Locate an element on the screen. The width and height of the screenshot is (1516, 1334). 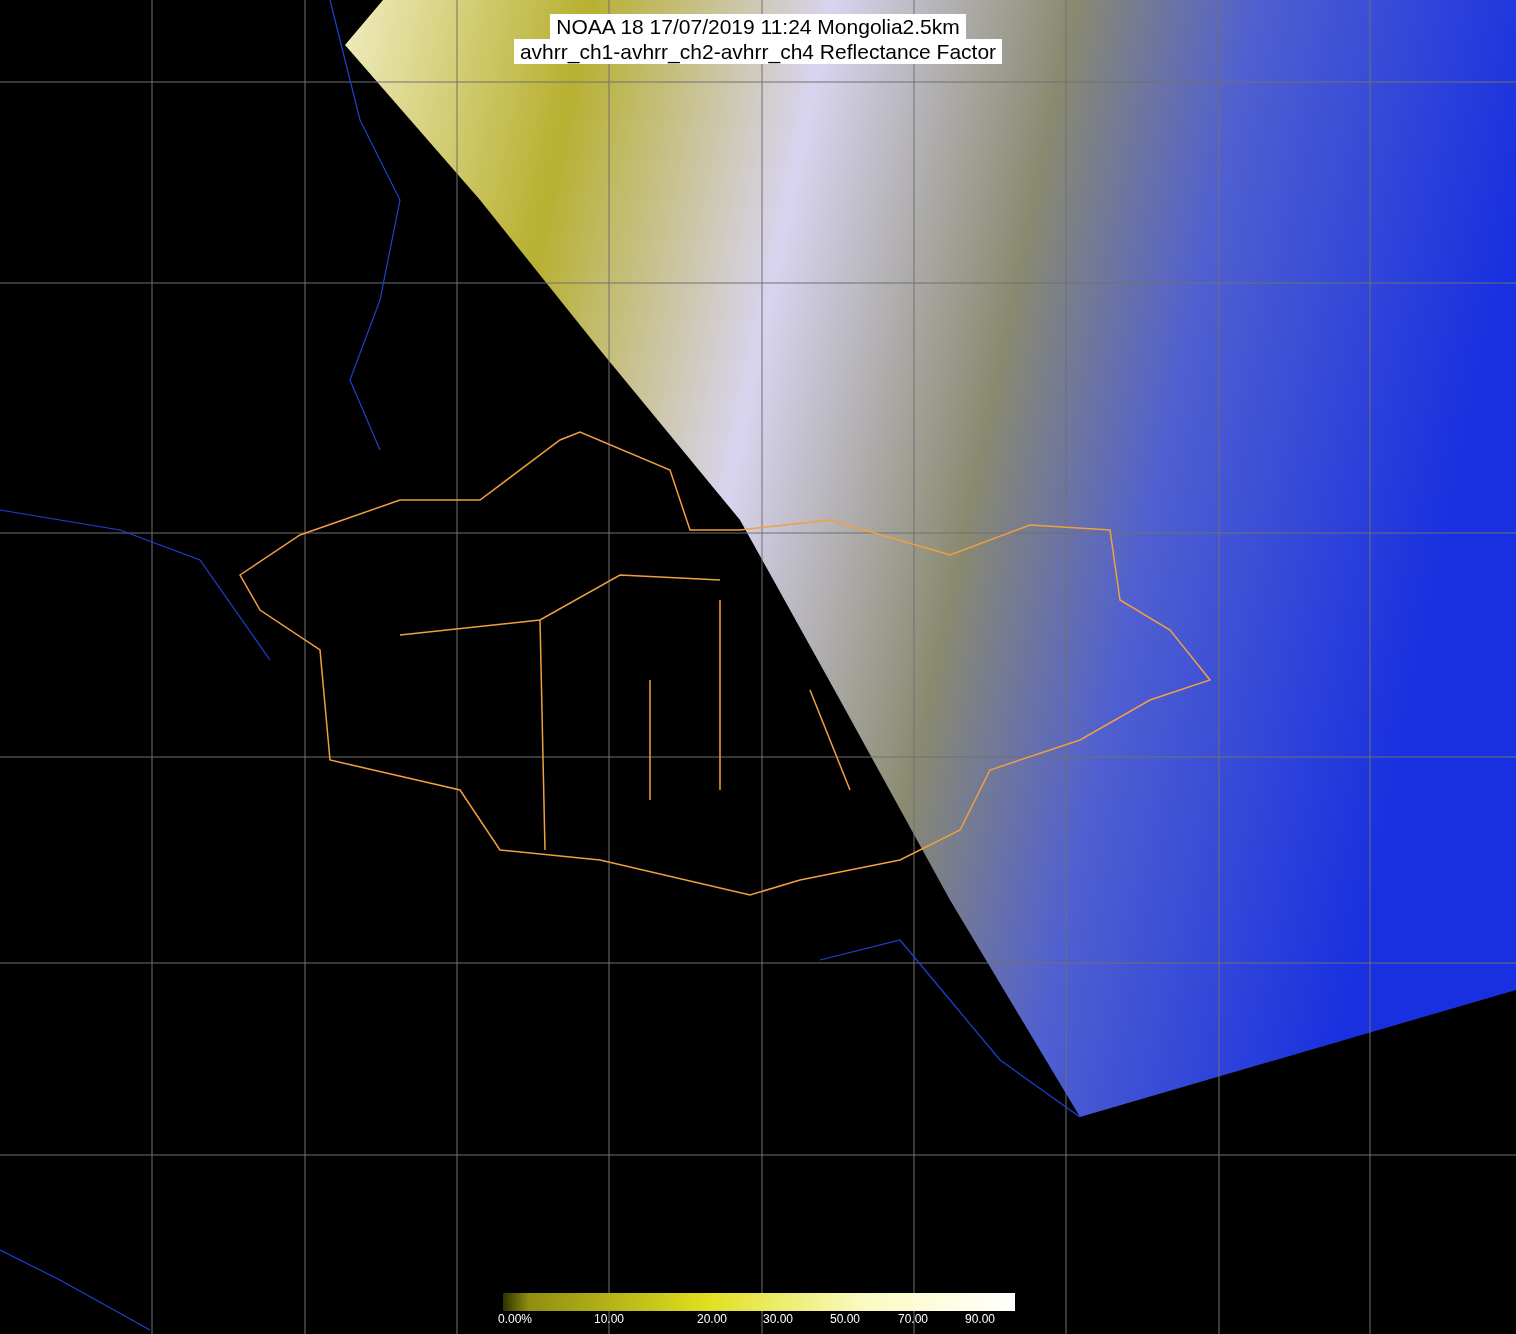
colorbar-label: 10.00 is located at coordinates (609, 1319).